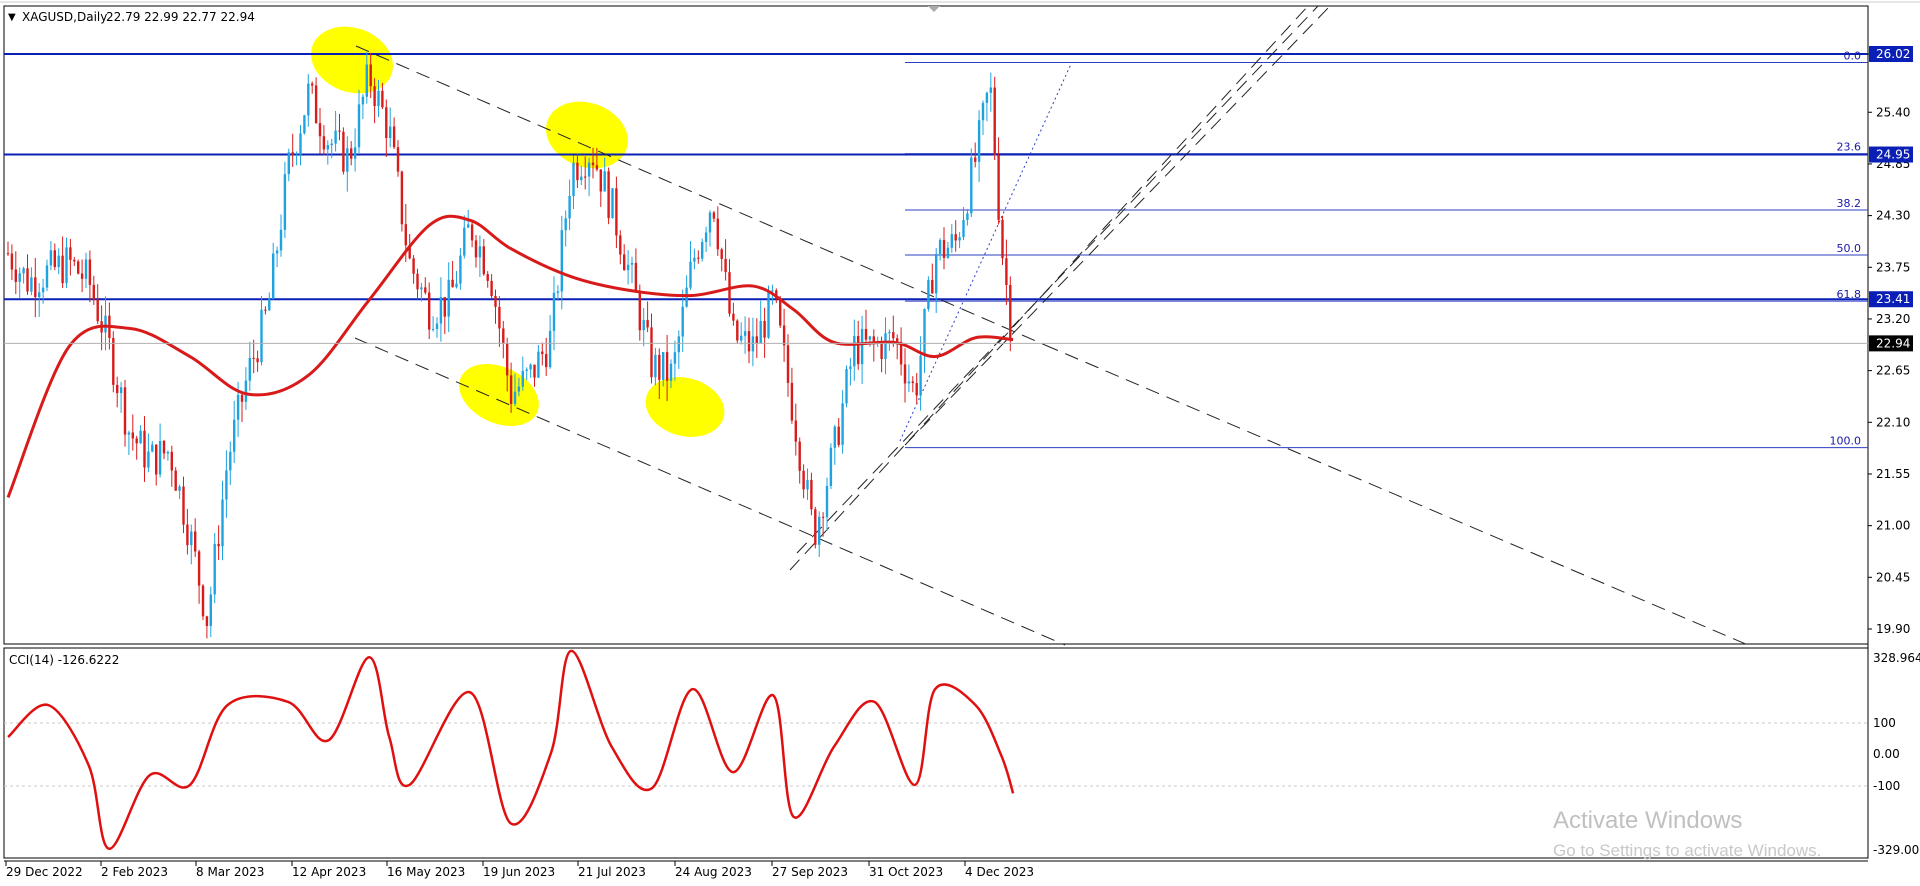 The image size is (1920, 886). Describe the element at coordinates (1849, 248) in the screenshot. I see `fib-level-label: 50.0` at that location.